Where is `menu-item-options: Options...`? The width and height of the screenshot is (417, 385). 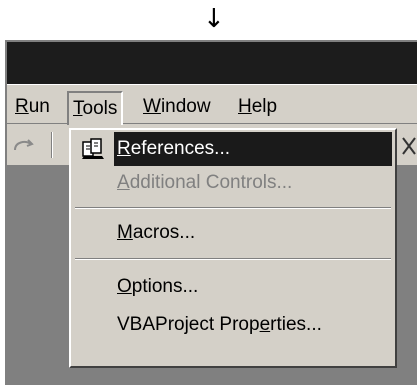 menu-item-options: Options... is located at coordinates (233, 287).